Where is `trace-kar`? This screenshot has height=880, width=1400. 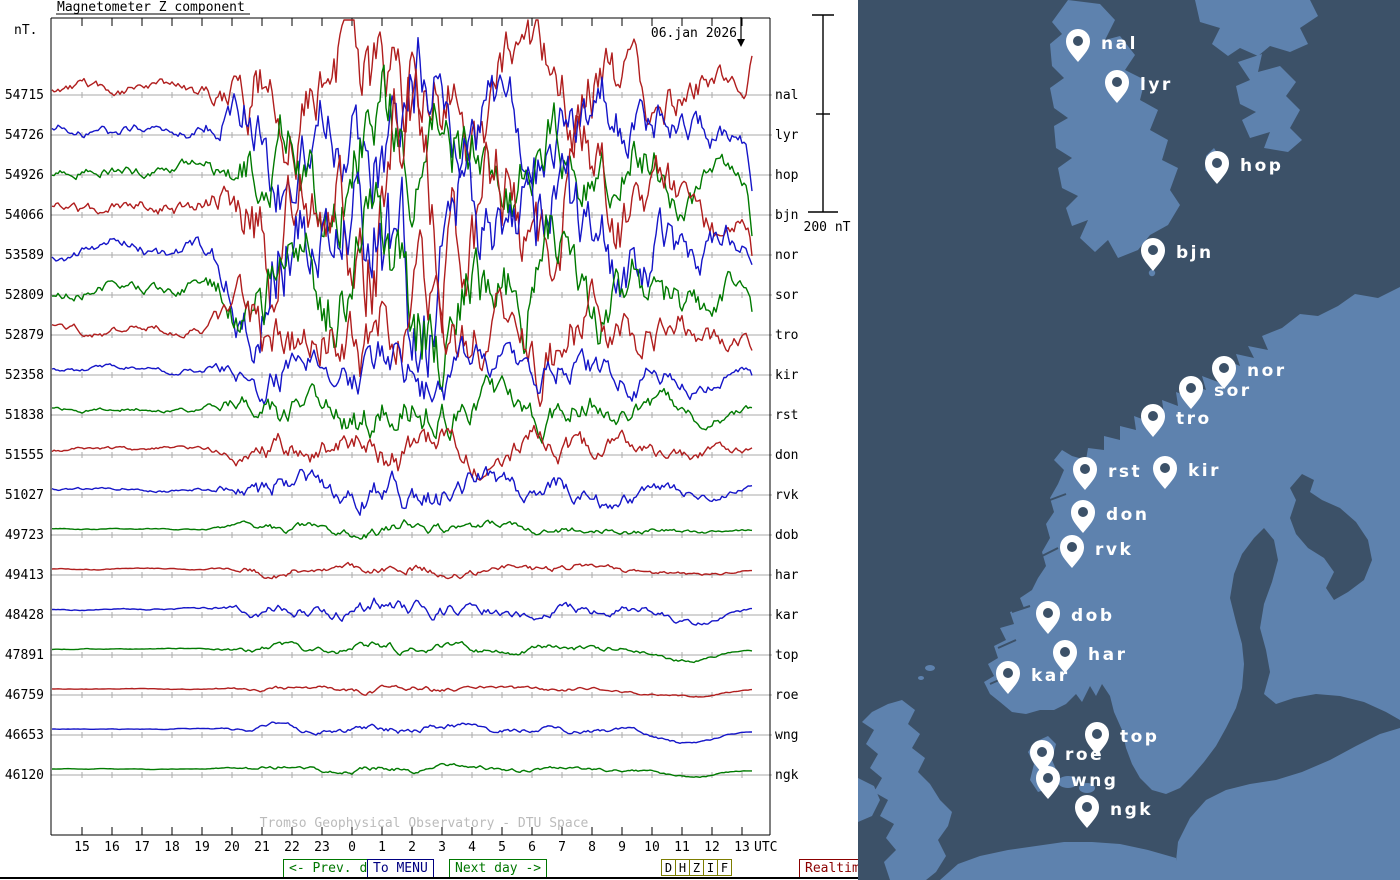 trace-kar is located at coordinates (401, 611).